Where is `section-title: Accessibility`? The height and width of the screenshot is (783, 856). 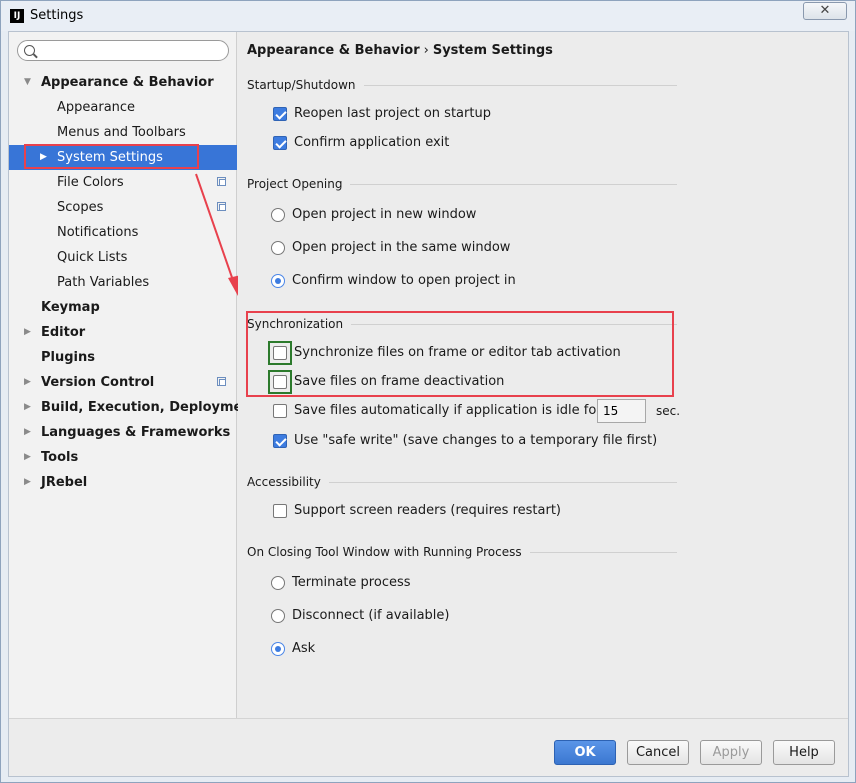 section-title: Accessibility is located at coordinates (284, 482).